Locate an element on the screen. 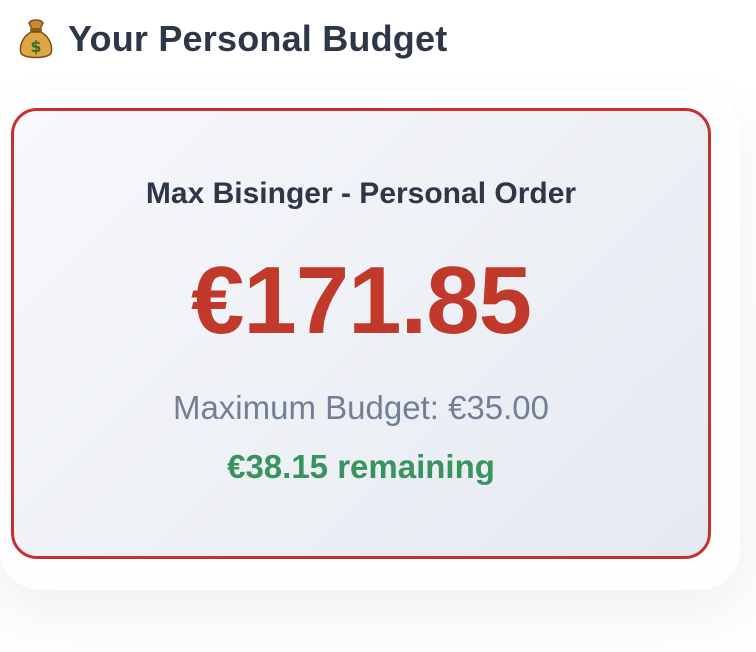 This screenshot has height=652, width=756. money-bag-icon: $ is located at coordinates (36, 39).